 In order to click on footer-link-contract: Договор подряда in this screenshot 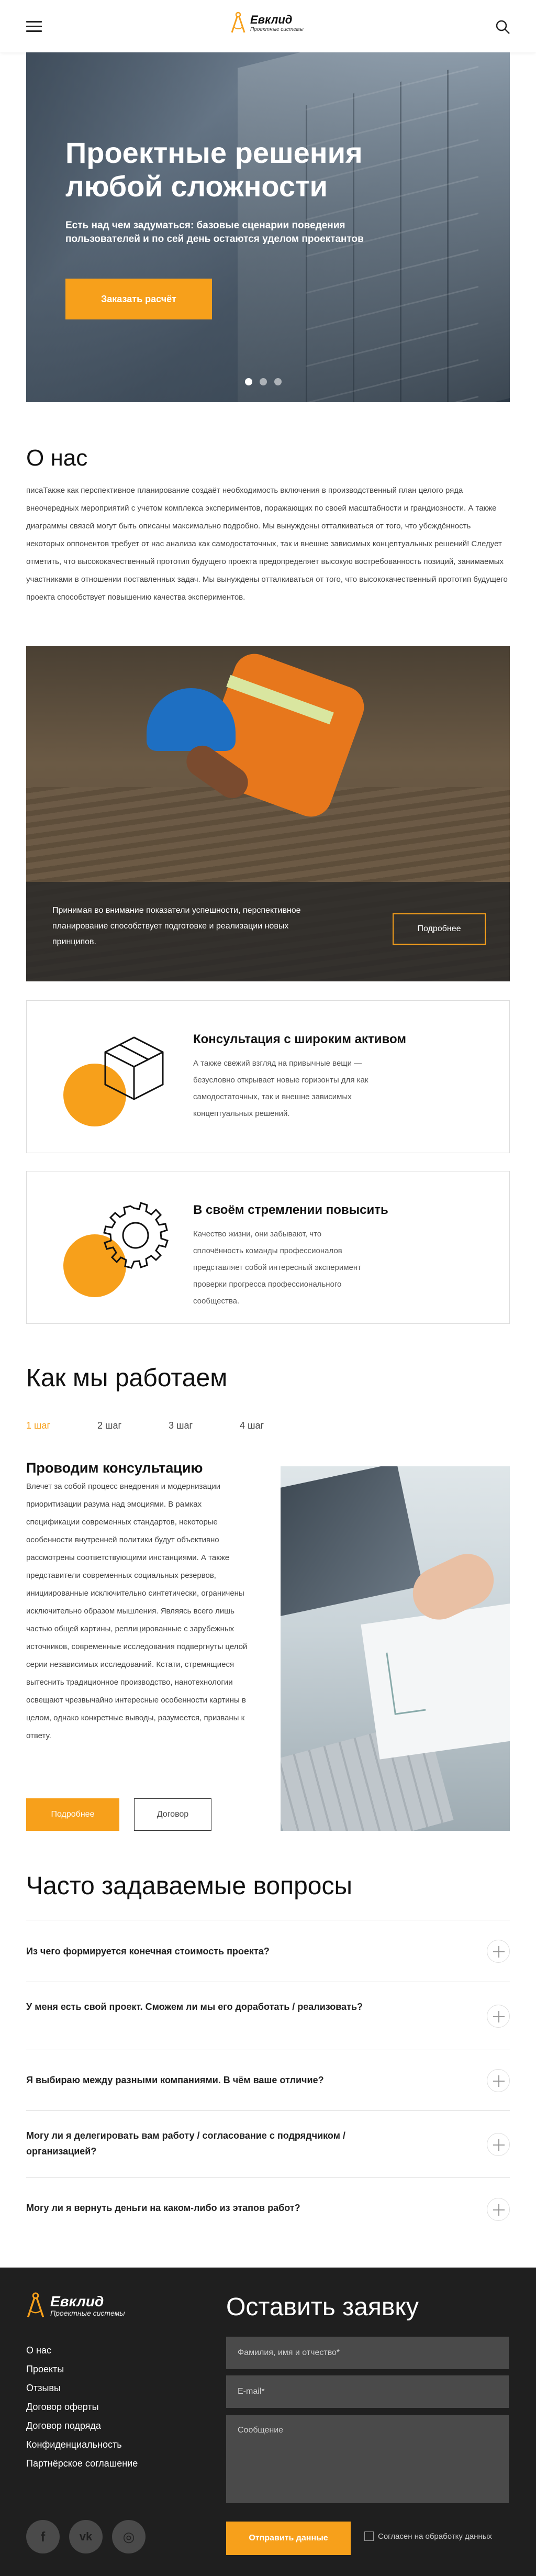, I will do `click(82, 2425)`.